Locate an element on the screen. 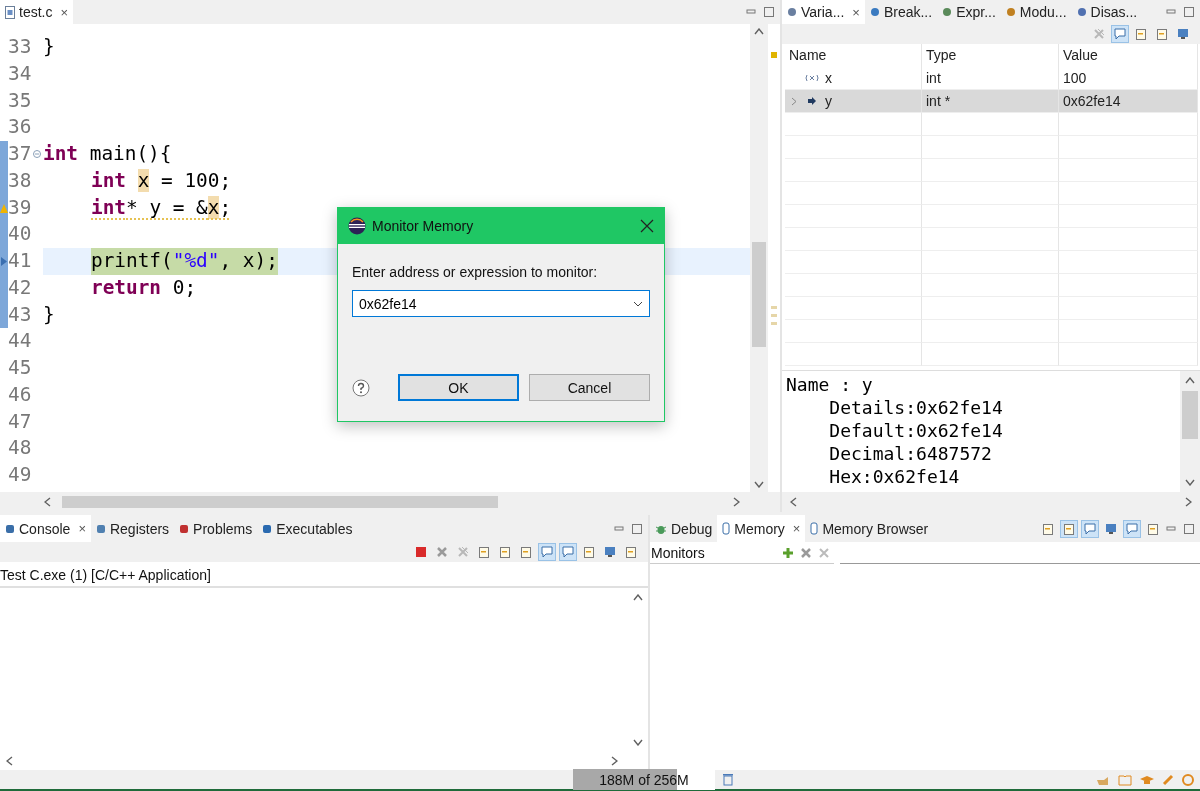 The width and height of the screenshot is (1200, 791). code-line: int x = 100; is located at coordinates (161, 180).